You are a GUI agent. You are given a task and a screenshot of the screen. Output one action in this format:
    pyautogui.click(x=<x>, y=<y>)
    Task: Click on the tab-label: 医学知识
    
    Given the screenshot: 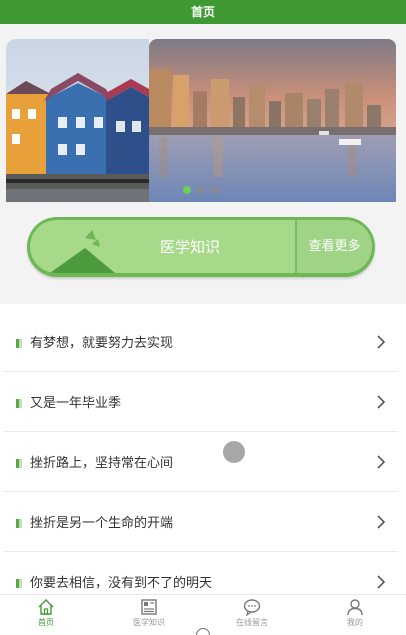 What is the action you would take?
    pyautogui.click(x=149, y=622)
    